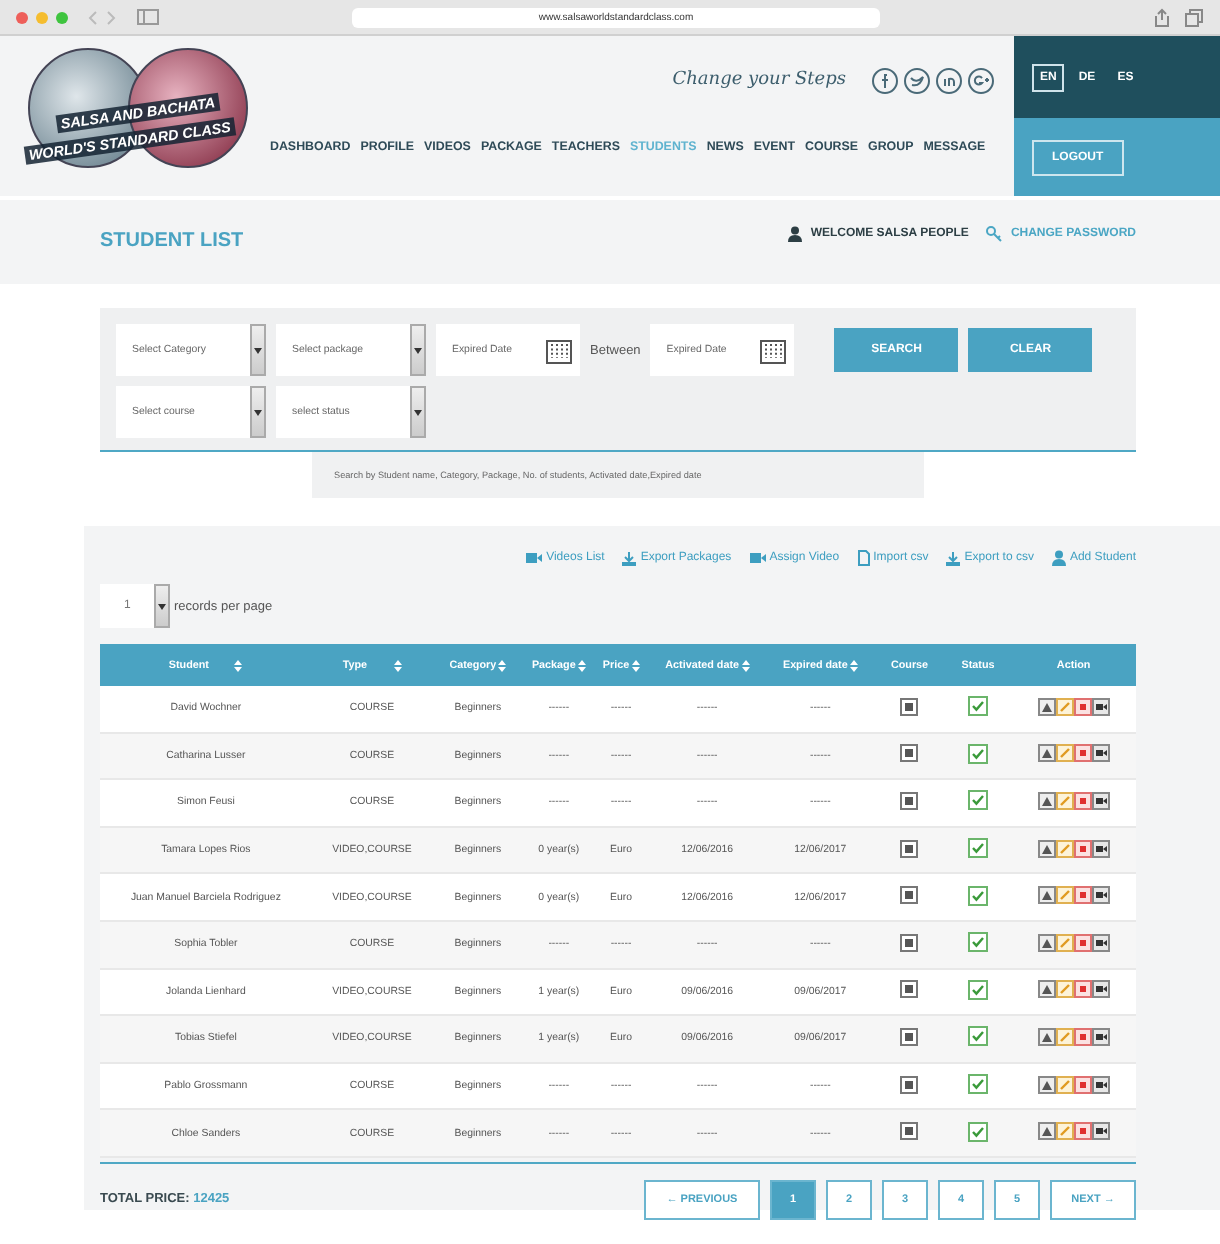 This screenshot has height=1244, width=1220. What do you see at coordinates (759, 80) in the screenshot?
I see `tagline: Change your Steps` at bounding box center [759, 80].